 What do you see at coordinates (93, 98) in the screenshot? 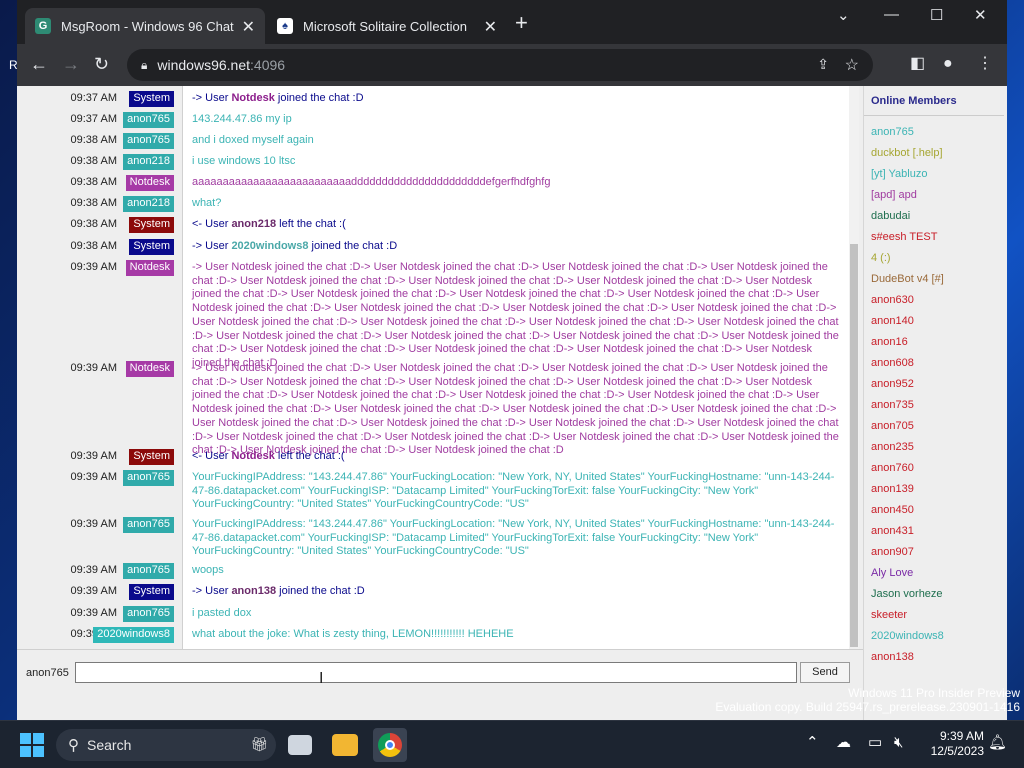
I see `message-time: 09:37 AM` at bounding box center [93, 98].